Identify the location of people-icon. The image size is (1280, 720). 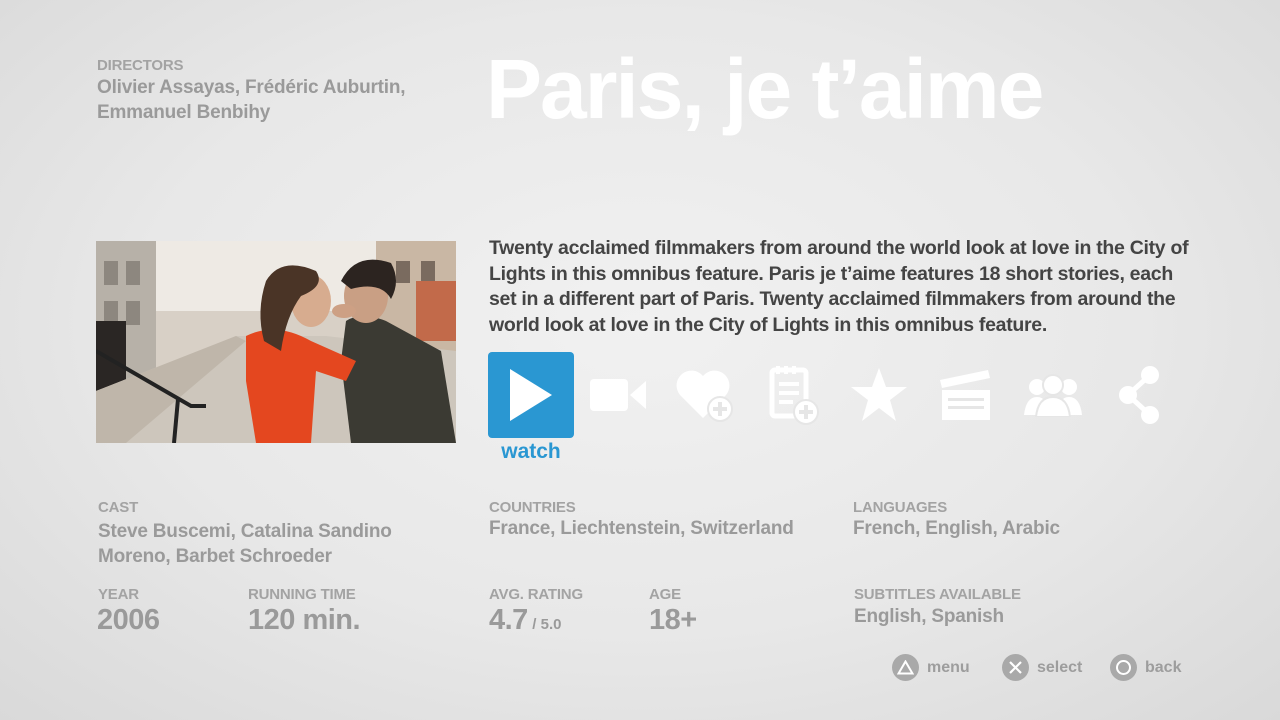
(1053, 395).